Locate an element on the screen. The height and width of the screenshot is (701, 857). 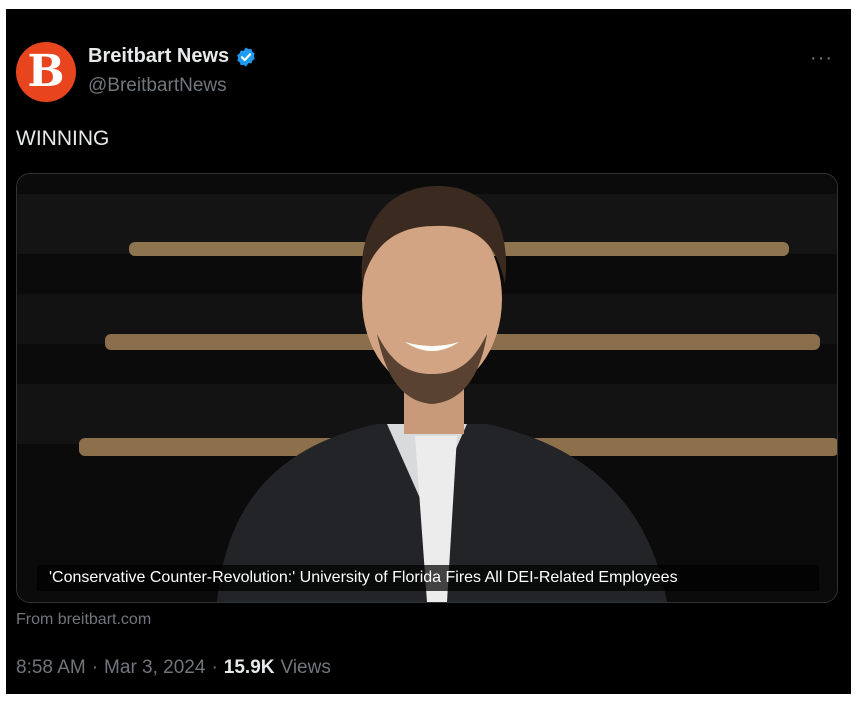
avatar-letter: B is located at coordinates (46, 71).